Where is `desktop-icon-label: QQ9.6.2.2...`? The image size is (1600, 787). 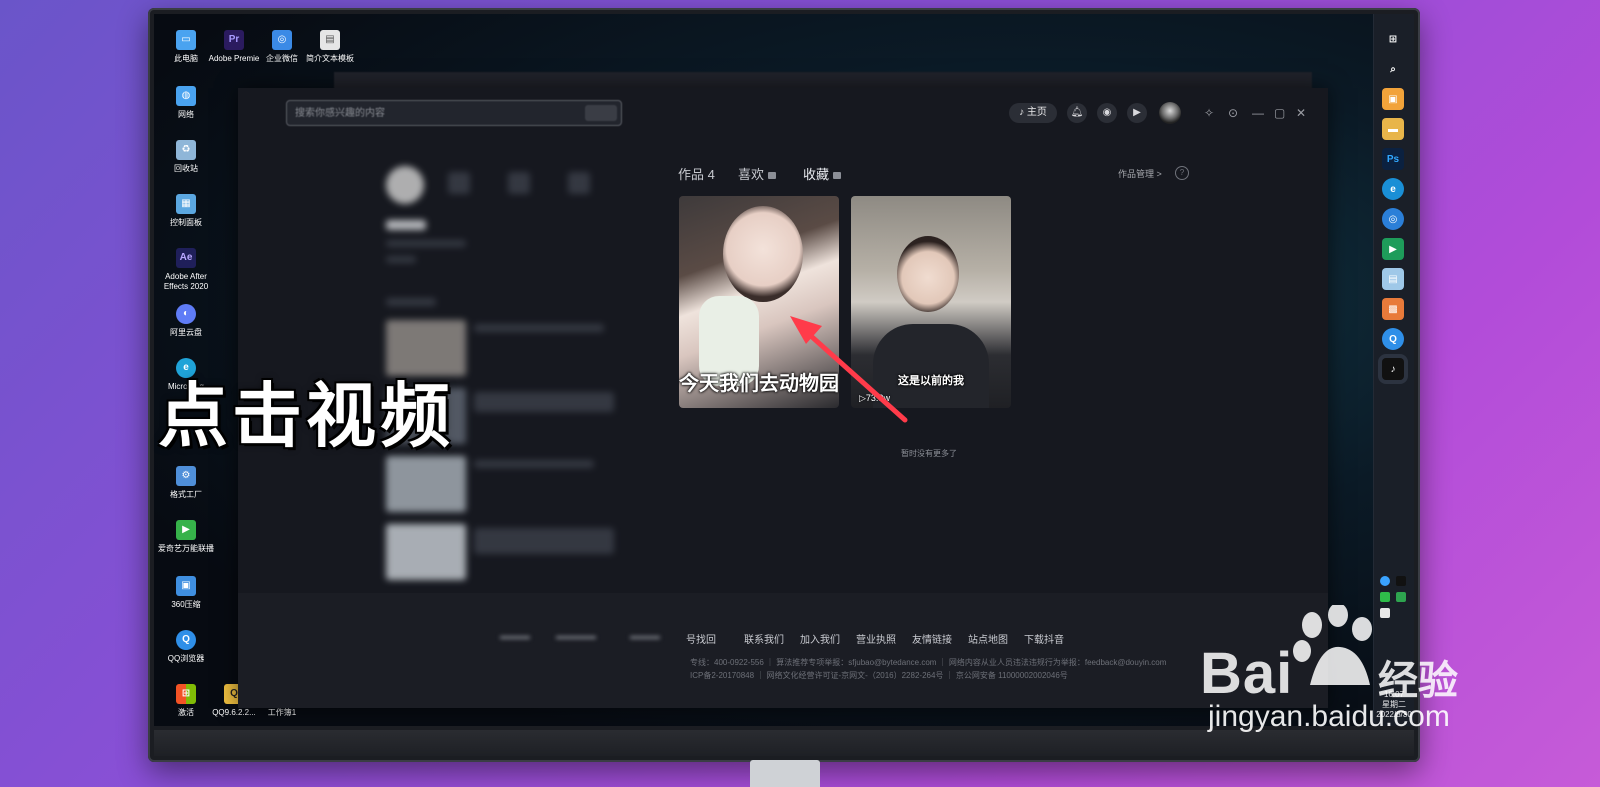 desktop-icon-label: QQ9.6.2.2... is located at coordinates (234, 712).